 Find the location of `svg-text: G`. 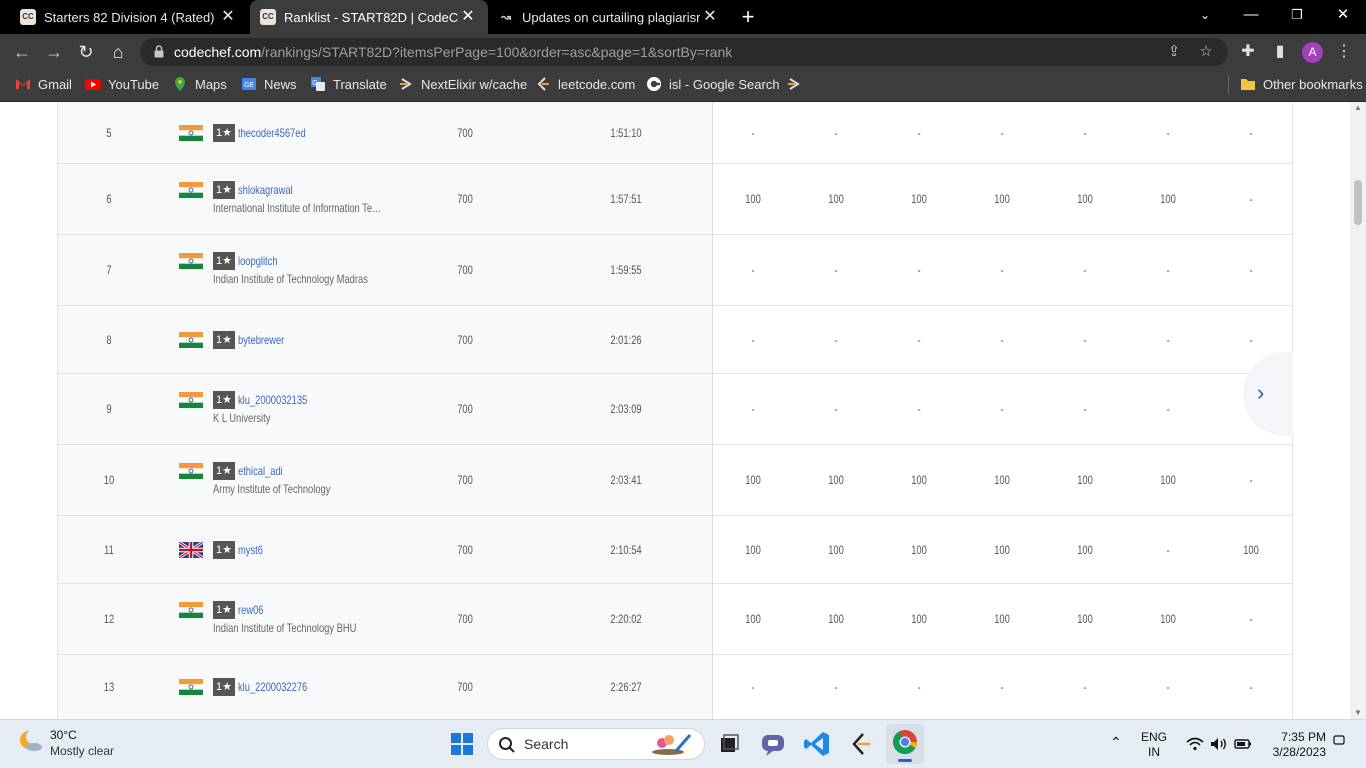

svg-text: G is located at coordinates (314, 83).